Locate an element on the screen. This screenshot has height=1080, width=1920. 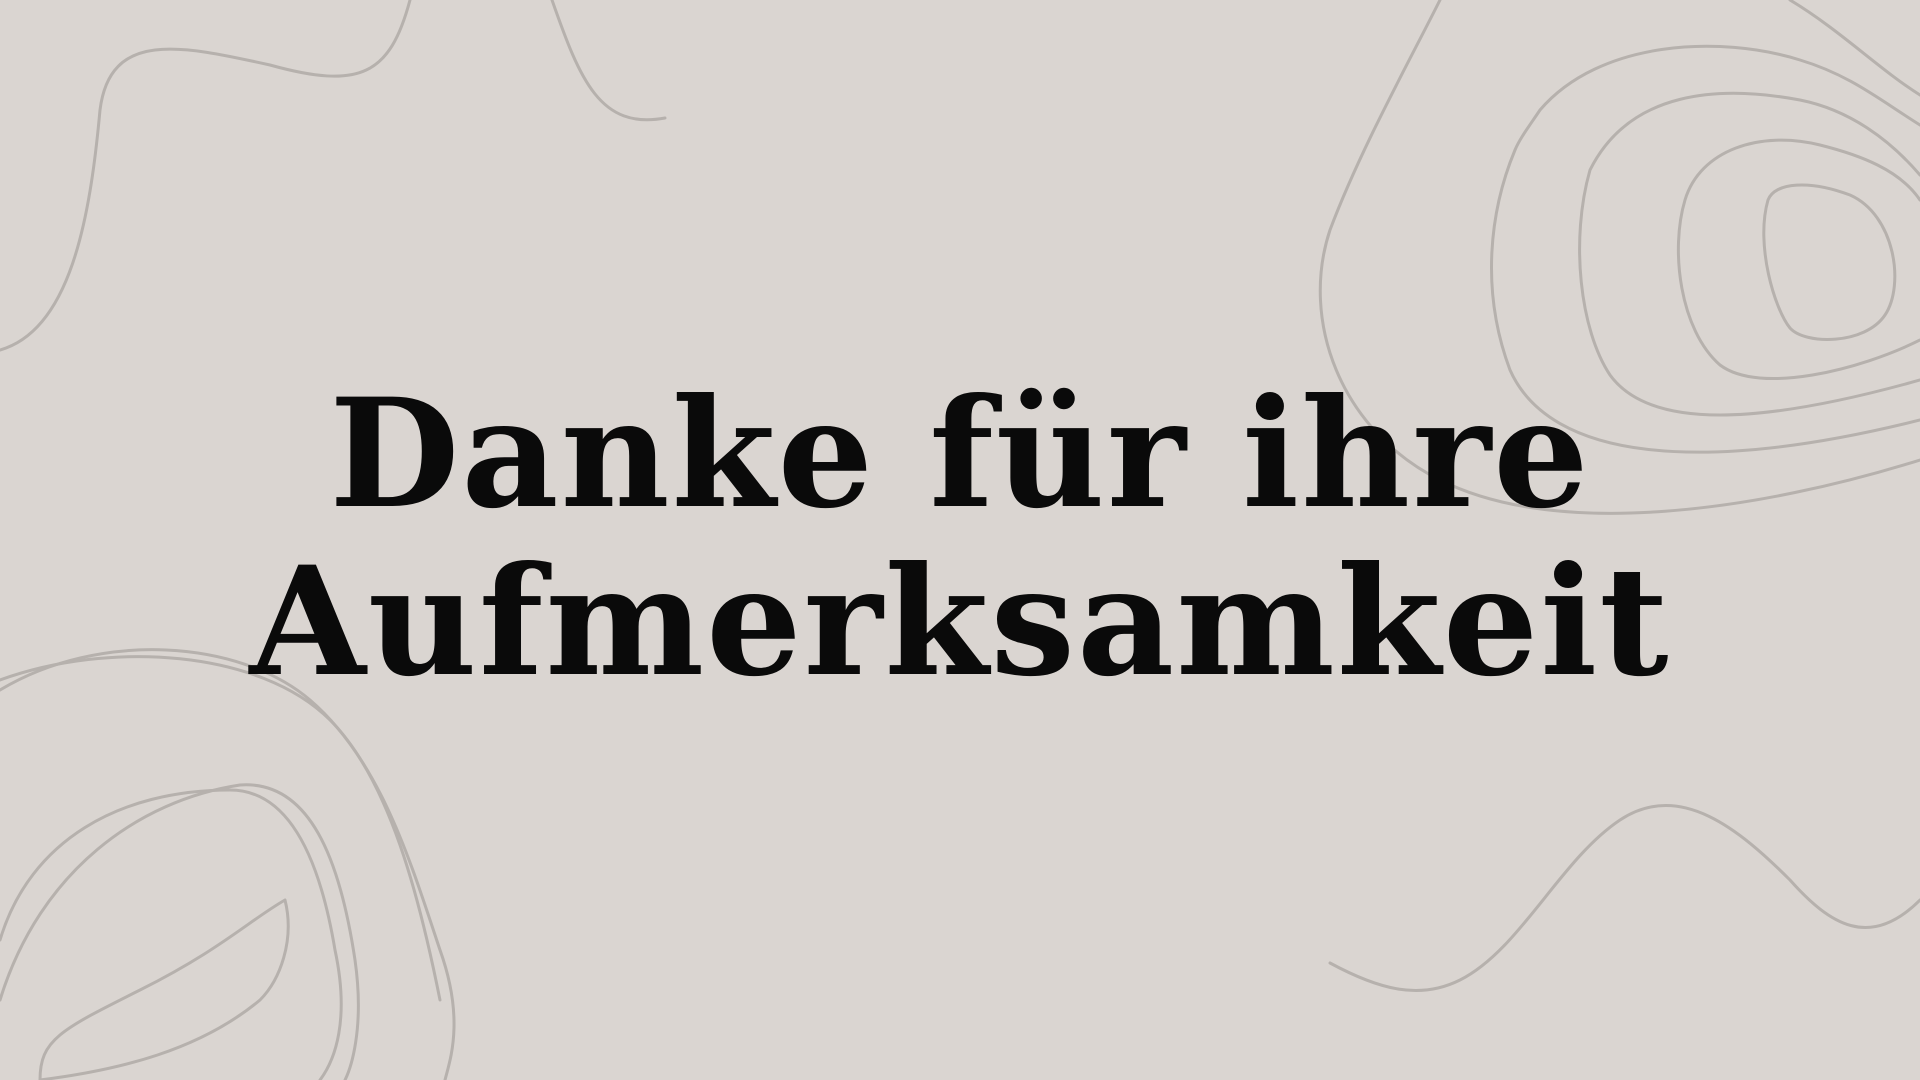
headline-line-1: Danke für ihre is located at coordinates (960, 454).